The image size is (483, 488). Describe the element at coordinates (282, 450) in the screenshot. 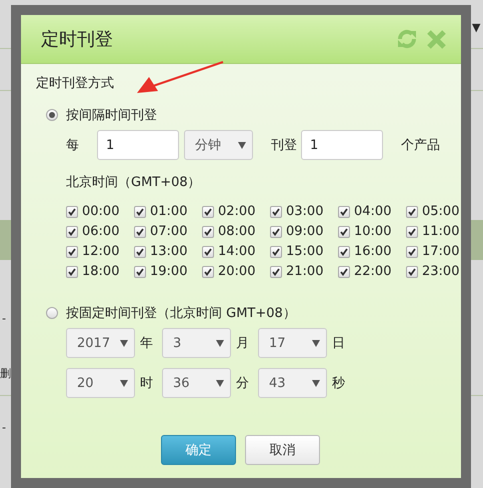

I see `cancel-button: 取消` at that location.